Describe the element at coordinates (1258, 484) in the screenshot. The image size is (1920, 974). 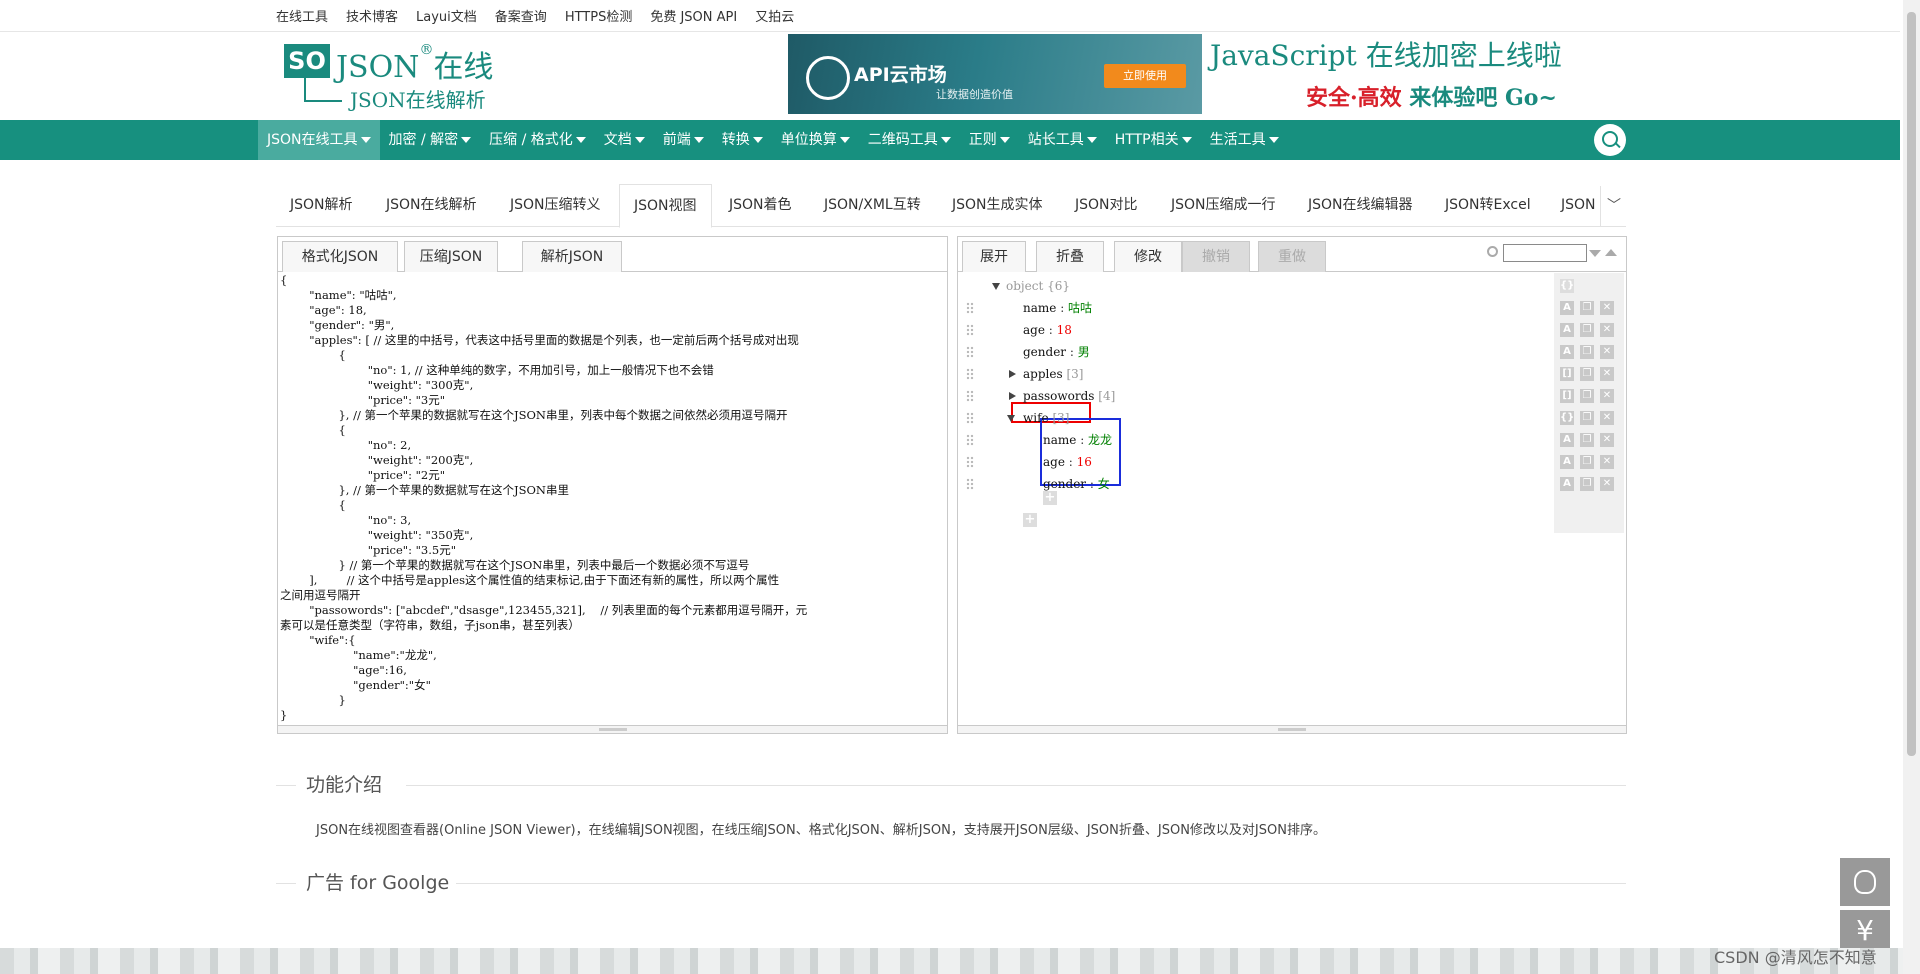
I see `tree-row: gender : 女` at that location.